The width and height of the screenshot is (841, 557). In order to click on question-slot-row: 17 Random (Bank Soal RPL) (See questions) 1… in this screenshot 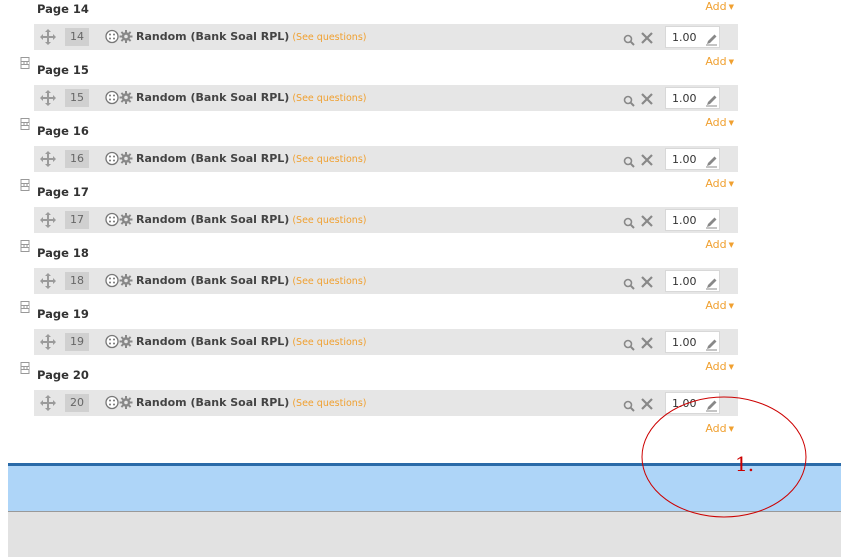, I will do `click(386, 220)`.